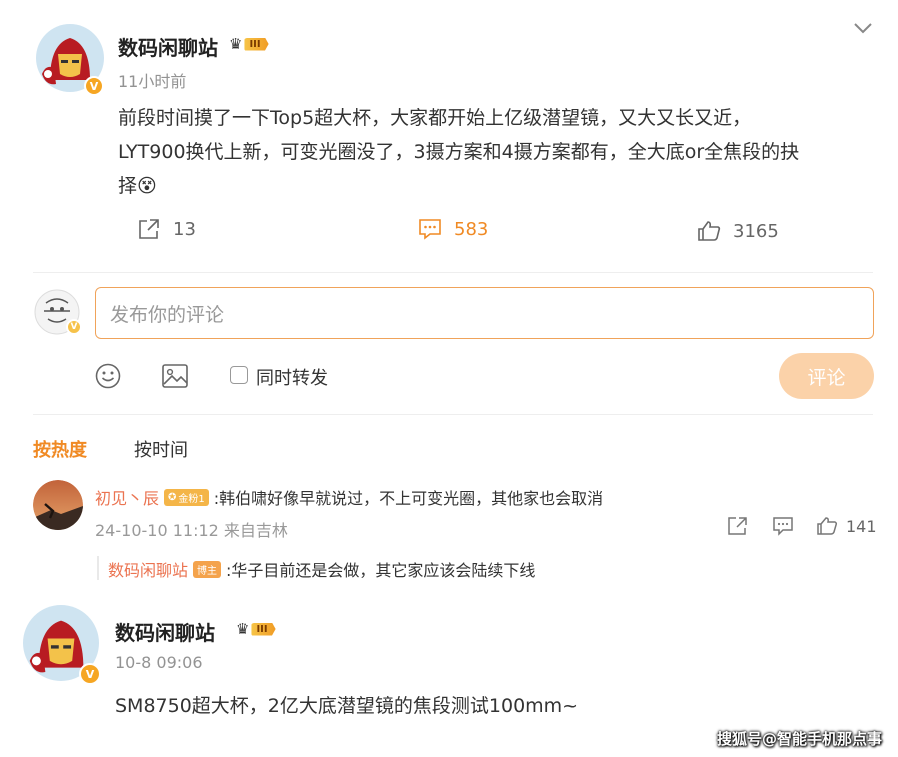  Describe the element at coordinates (484, 313) in the screenshot. I see `comment-input: 发布你的评论` at that location.